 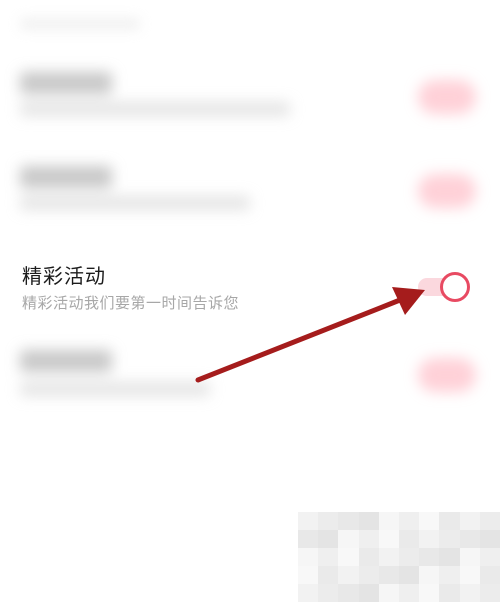 What do you see at coordinates (455, 287) in the screenshot?
I see `toggle-knob` at bounding box center [455, 287].